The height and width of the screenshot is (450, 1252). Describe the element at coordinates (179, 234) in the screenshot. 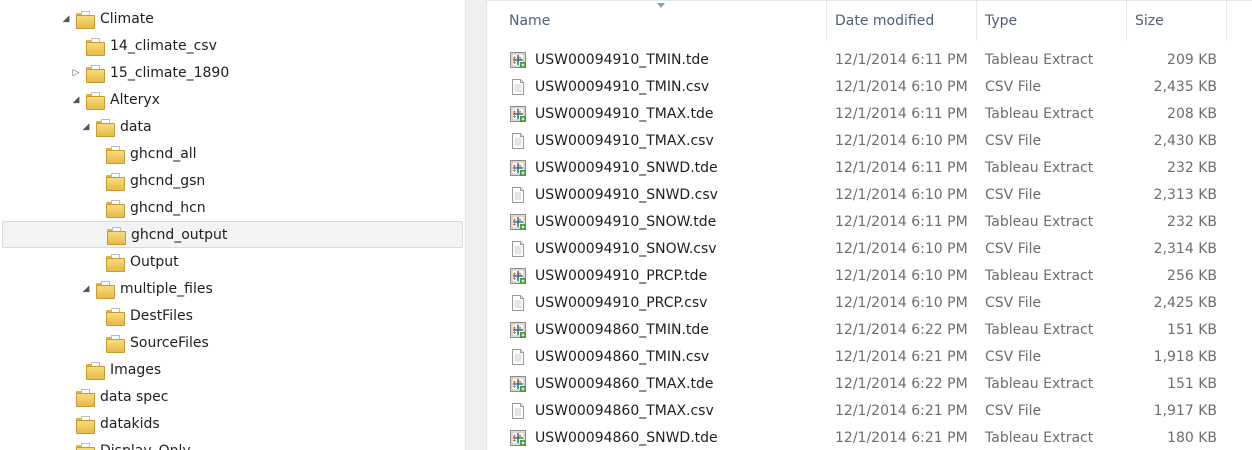

I see `tree-item-label: ghcnd_output` at that location.